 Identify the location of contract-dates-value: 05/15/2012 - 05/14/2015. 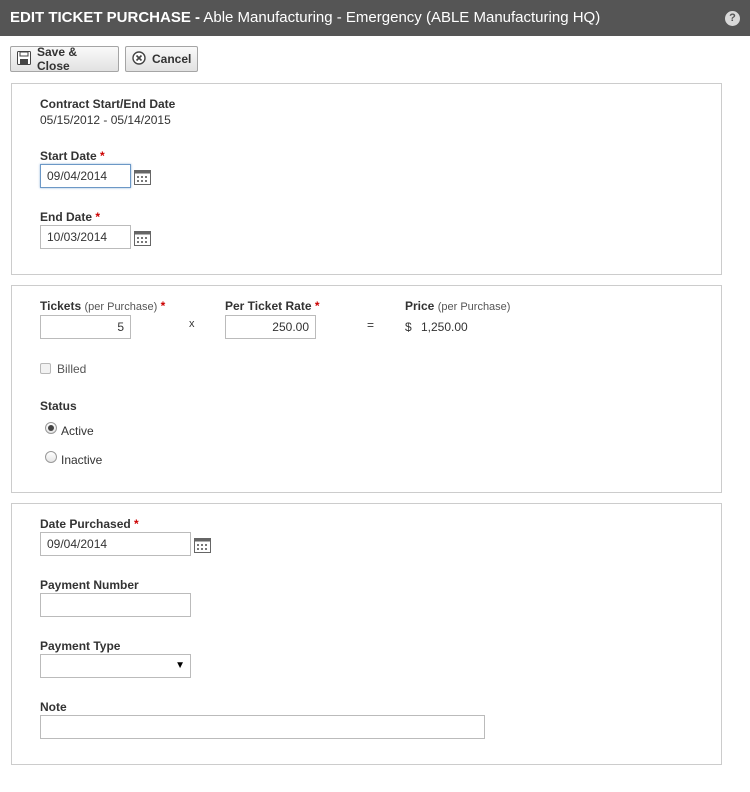
(105, 120).